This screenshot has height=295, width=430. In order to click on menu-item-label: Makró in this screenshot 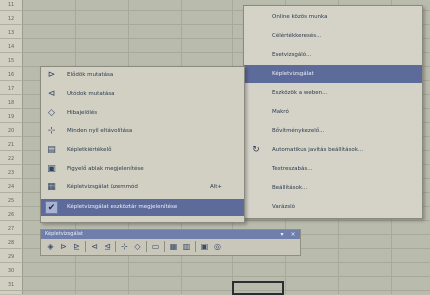, I will do `click(280, 112)`.